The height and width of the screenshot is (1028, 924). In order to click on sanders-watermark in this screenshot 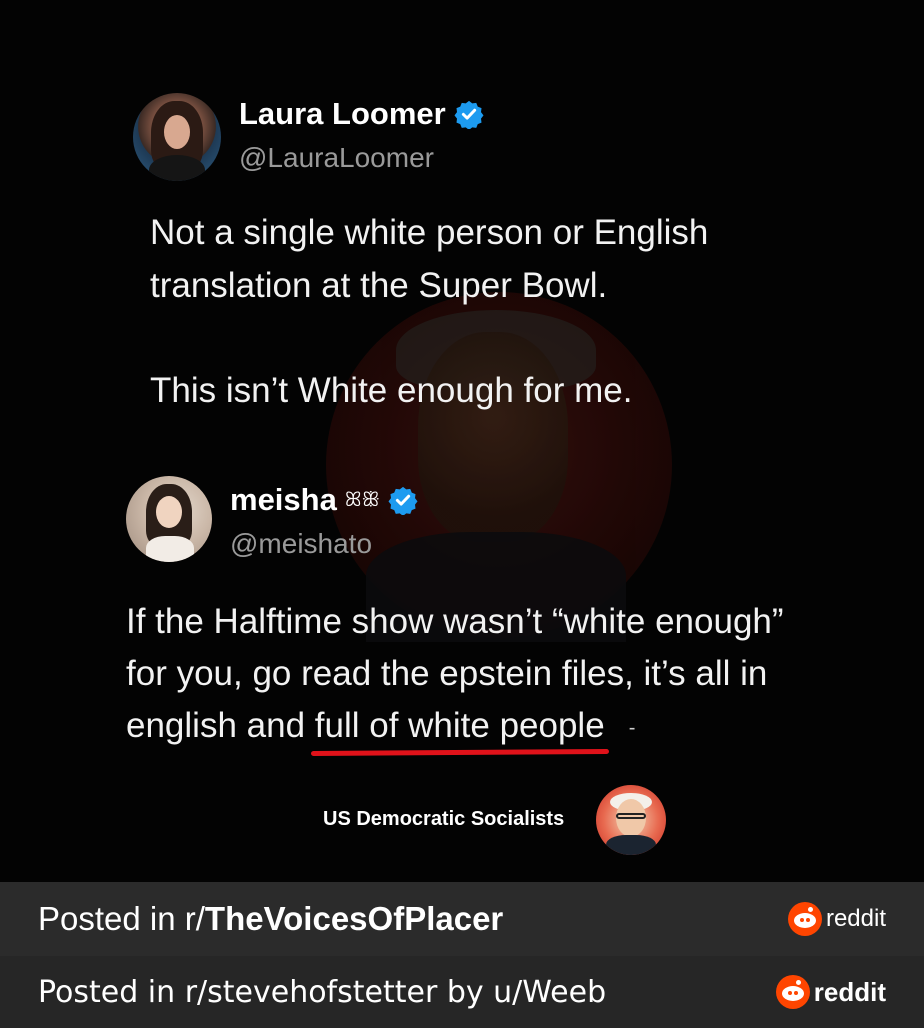, I will do `click(499, 467)`.